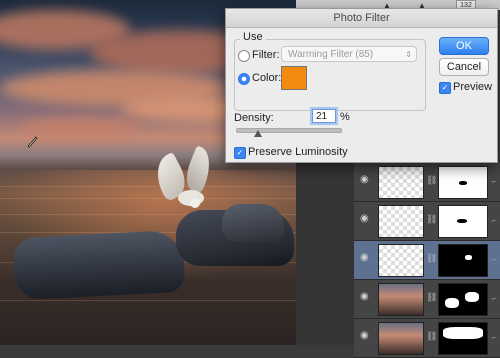  What do you see at coordinates (266, 55) in the screenshot?
I see `filter-radio-label: Filter:` at bounding box center [266, 55].